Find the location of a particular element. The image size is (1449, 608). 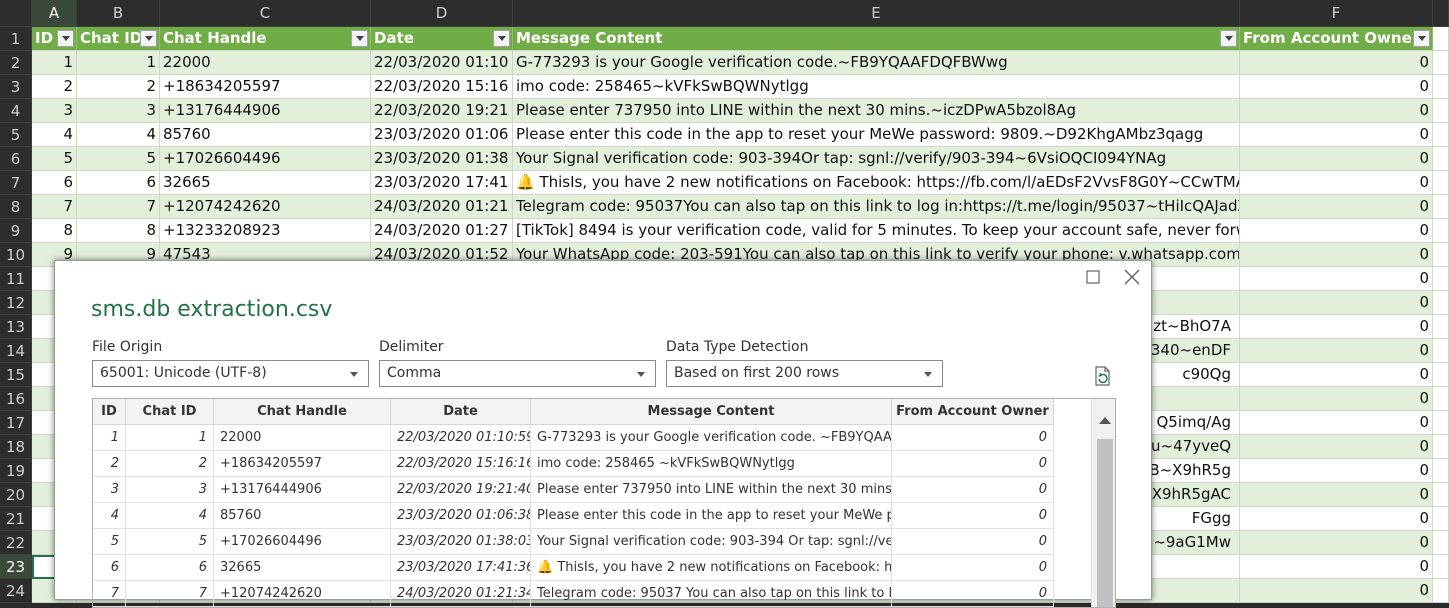

table-cell: 24/03/2020 01:27 is located at coordinates (442, 231).